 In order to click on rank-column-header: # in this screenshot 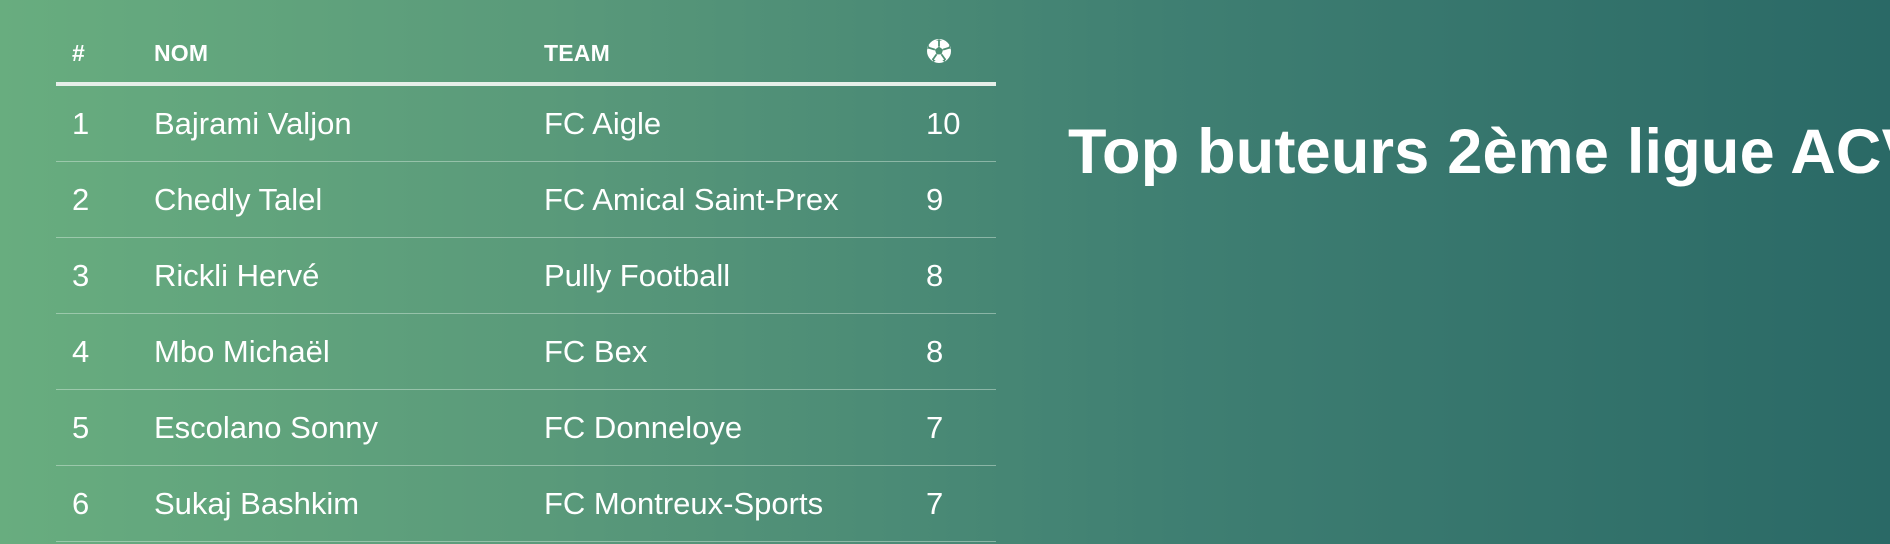, I will do `click(78, 53)`.